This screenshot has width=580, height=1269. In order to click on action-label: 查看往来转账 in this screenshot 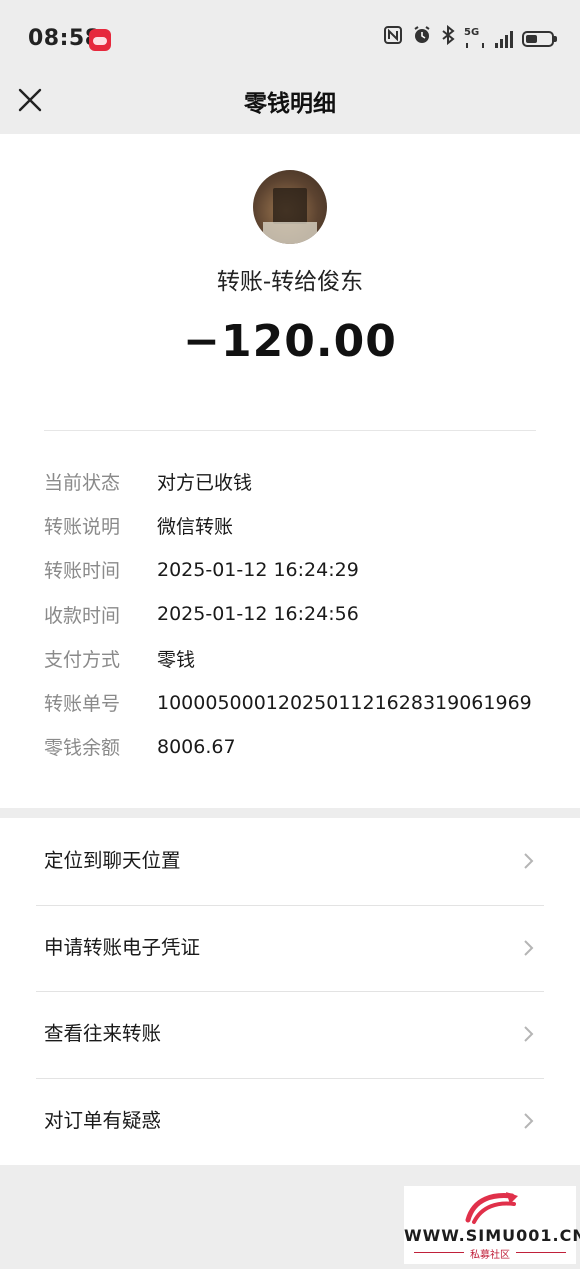, I will do `click(103, 1033)`.